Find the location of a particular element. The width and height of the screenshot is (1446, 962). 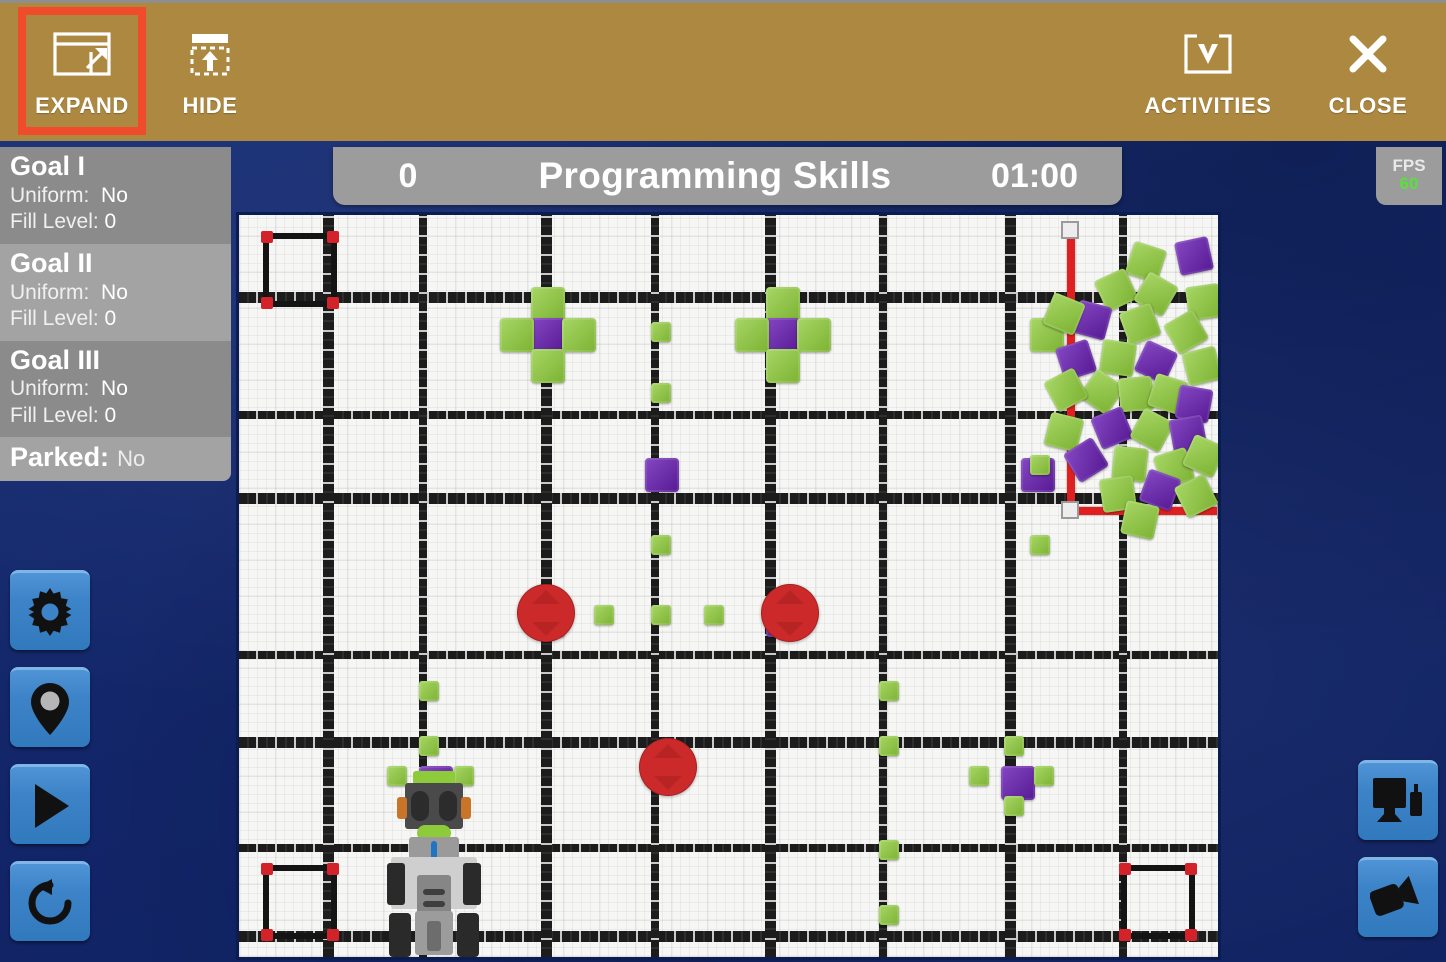

close-button: CLOSE is located at coordinates (1368, 71).